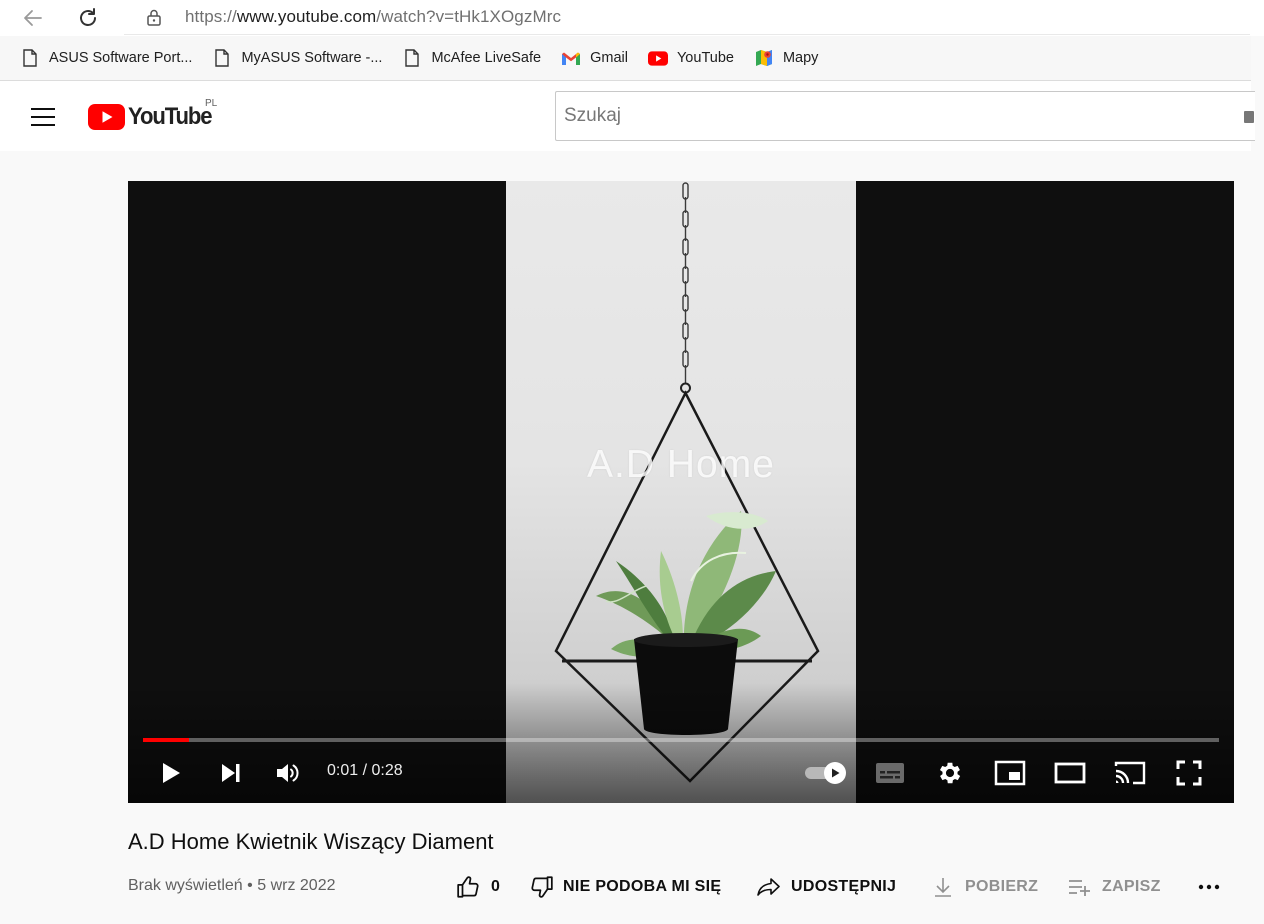 The image size is (1264, 924). What do you see at coordinates (642, 886) in the screenshot?
I see `dislike-label: NIE PODOBA MI SIĘ` at bounding box center [642, 886].